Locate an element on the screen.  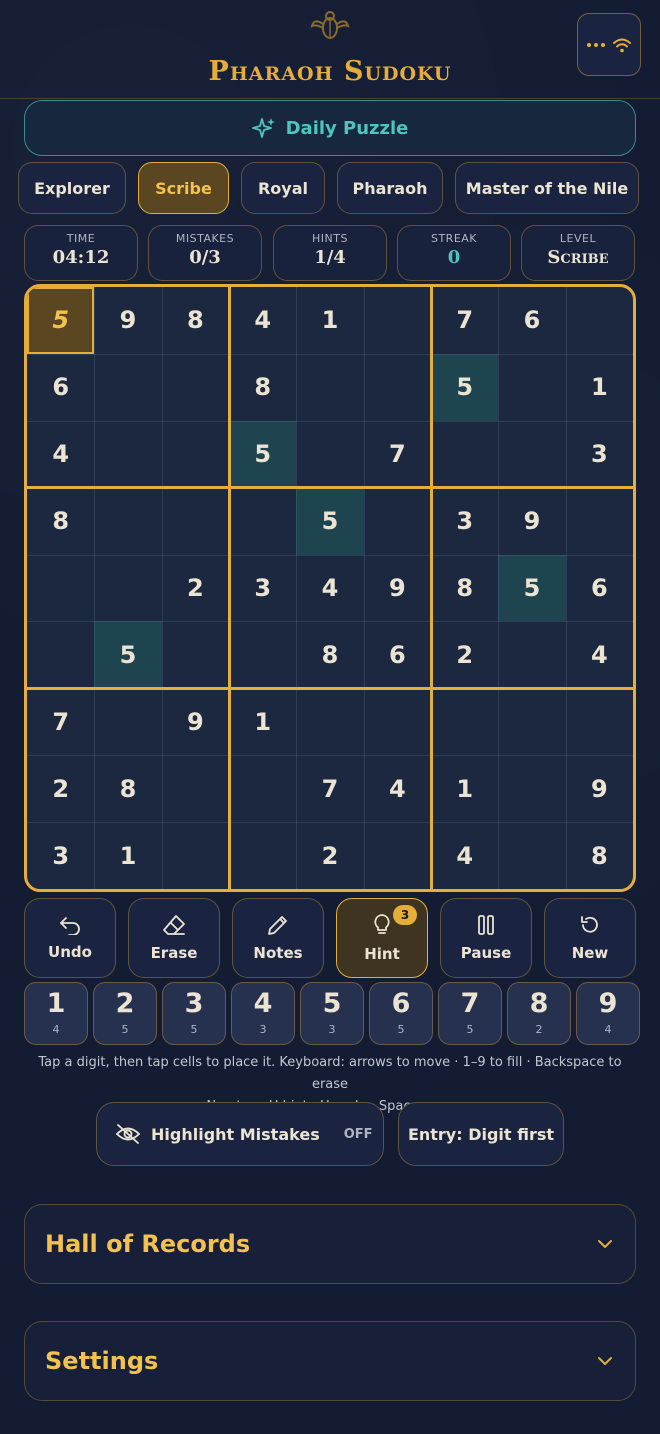
difficulty-pharaoh: Pharaoh is located at coordinates (390, 188).